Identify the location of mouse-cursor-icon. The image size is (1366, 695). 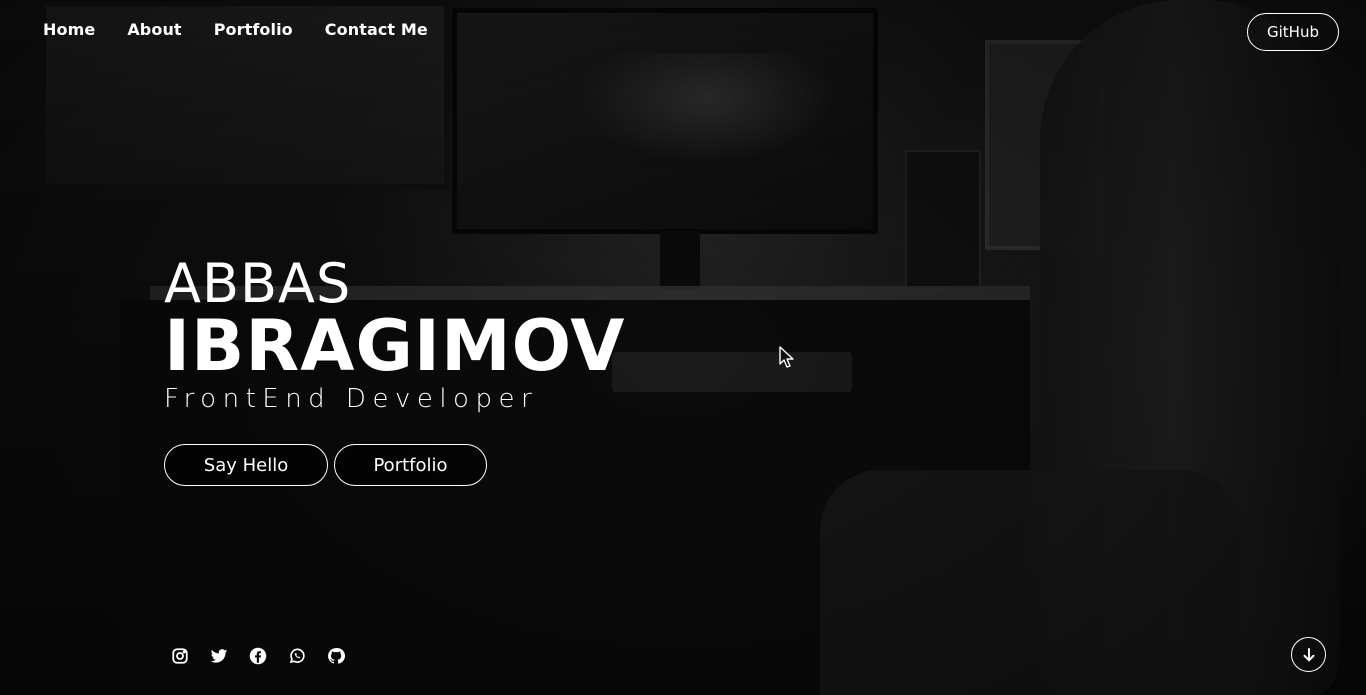
(787, 359).